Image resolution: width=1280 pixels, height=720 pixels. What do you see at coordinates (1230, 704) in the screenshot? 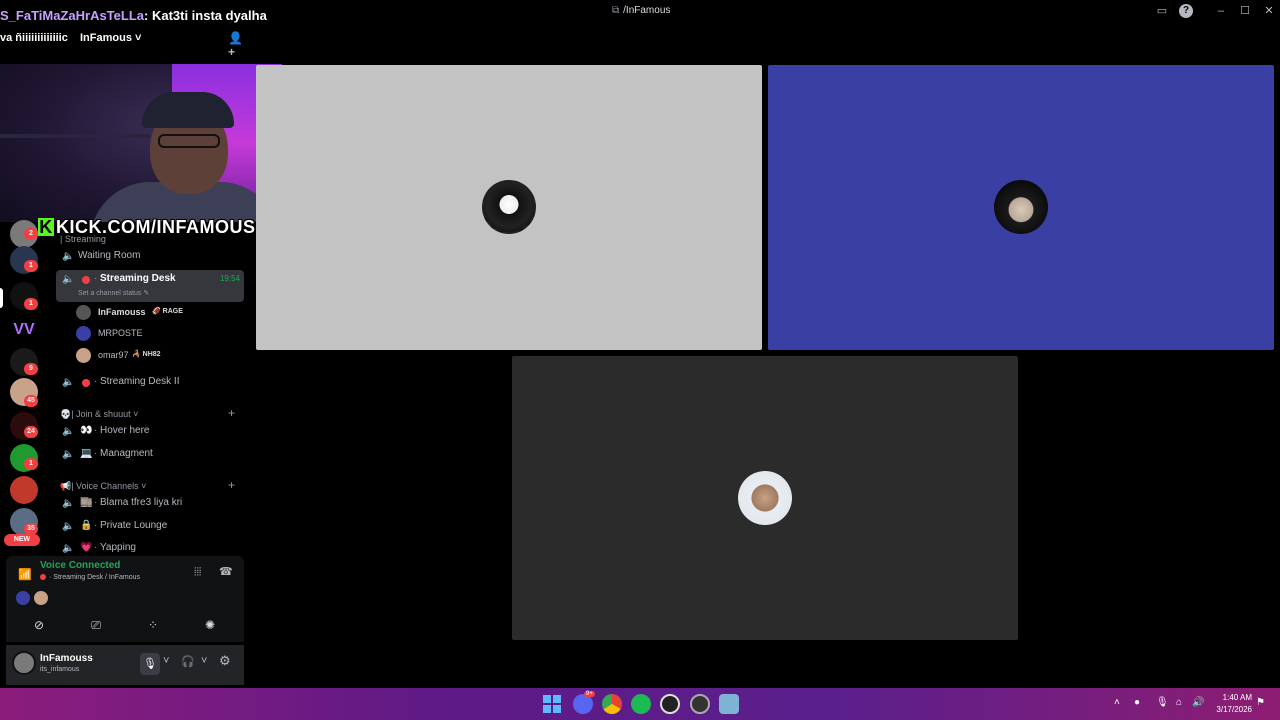
I see `system-clock: 1:40 AM 3/17/2026` at bounding box center [1230, 704].